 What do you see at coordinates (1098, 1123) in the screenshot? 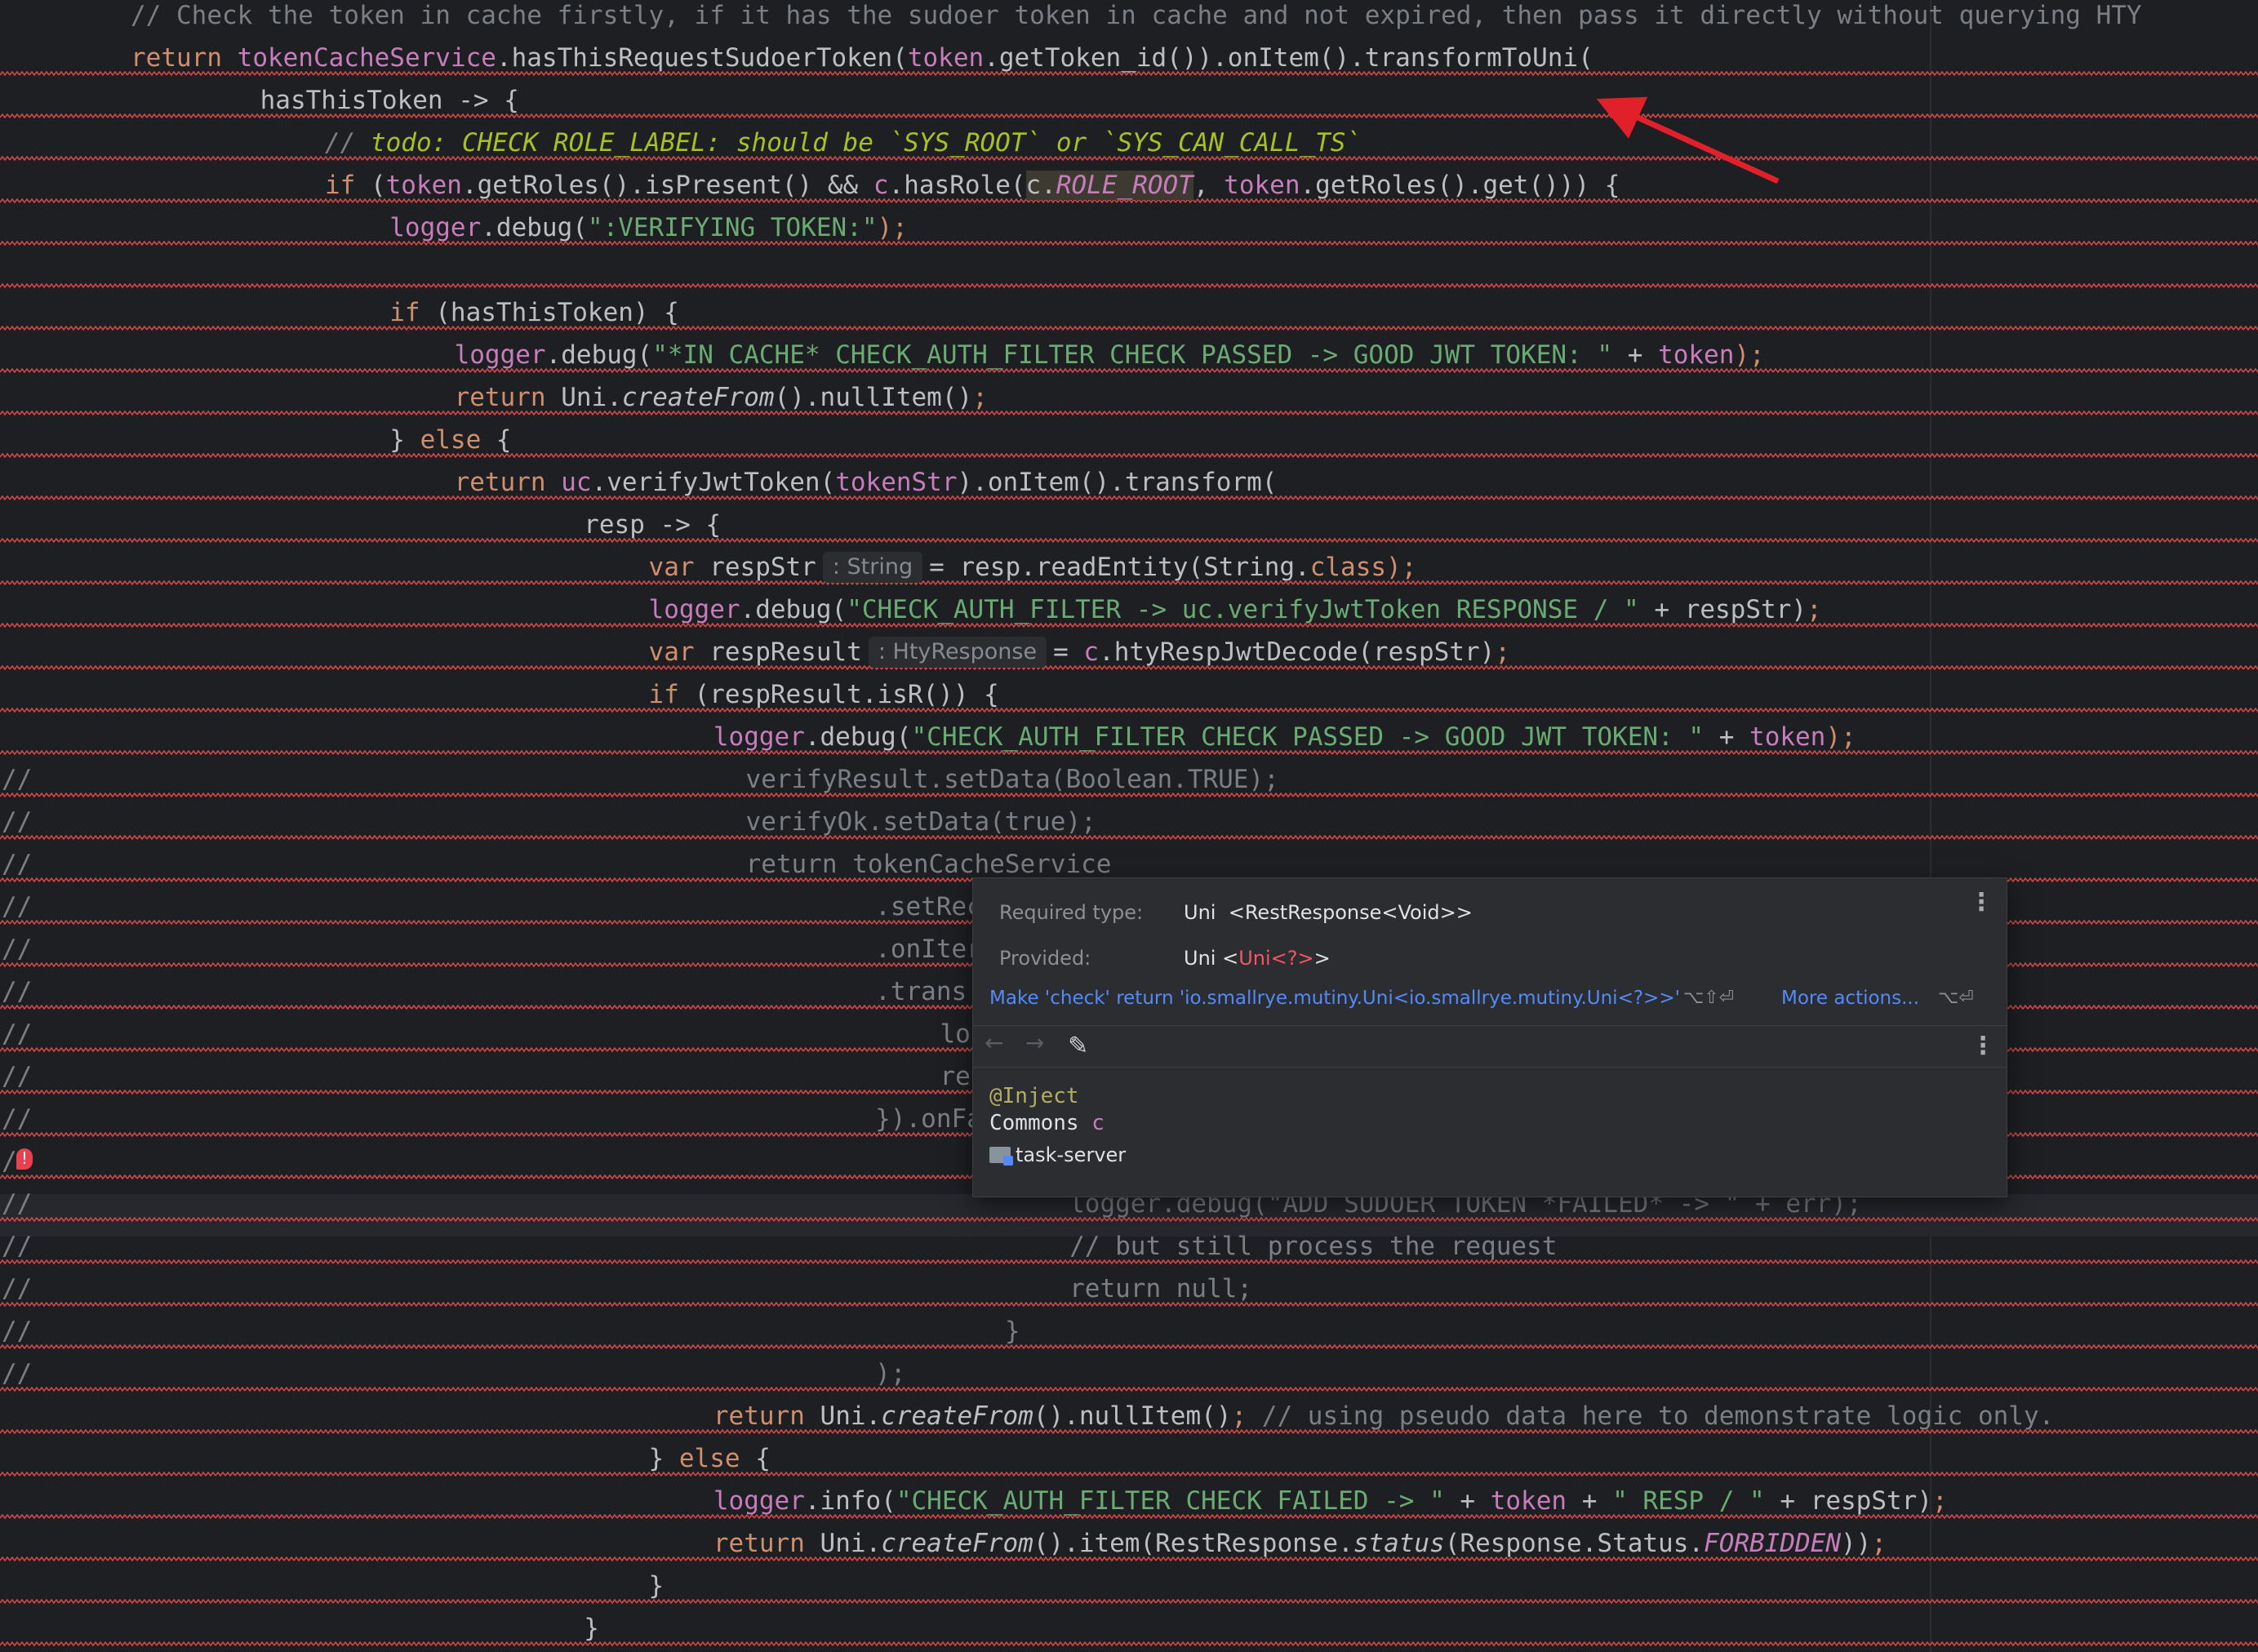
I see `doc-param: c` at bounding box center [1098, 1123].